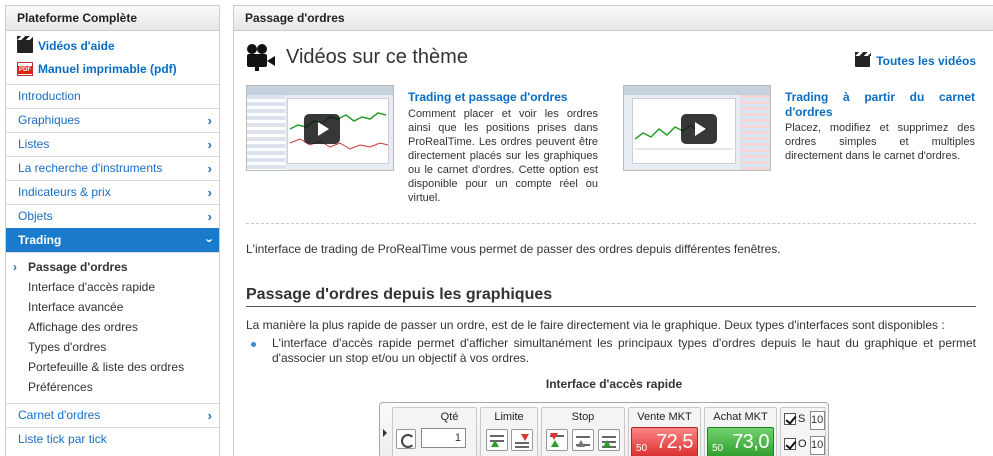  I want to click on sidebar-item-label: Carnet d'ordres, so click(59, 415).